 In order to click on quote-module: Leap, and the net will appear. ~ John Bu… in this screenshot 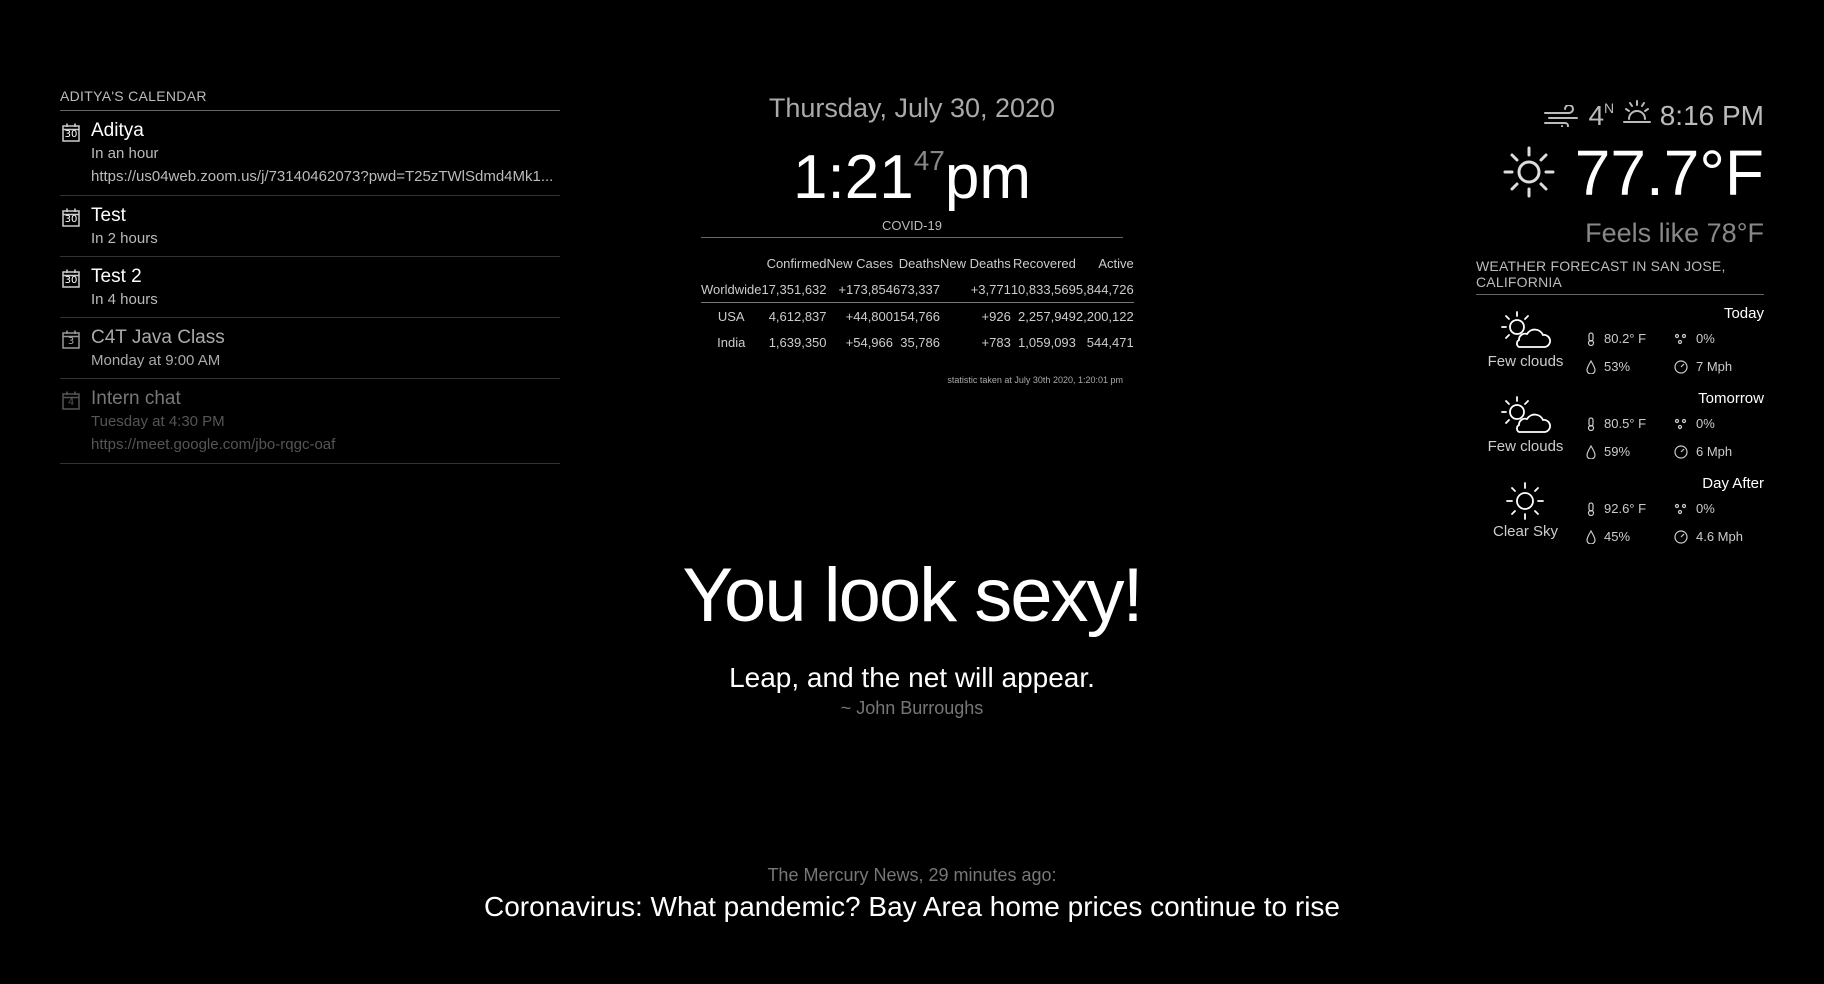, I will do `click(912, 690)`.